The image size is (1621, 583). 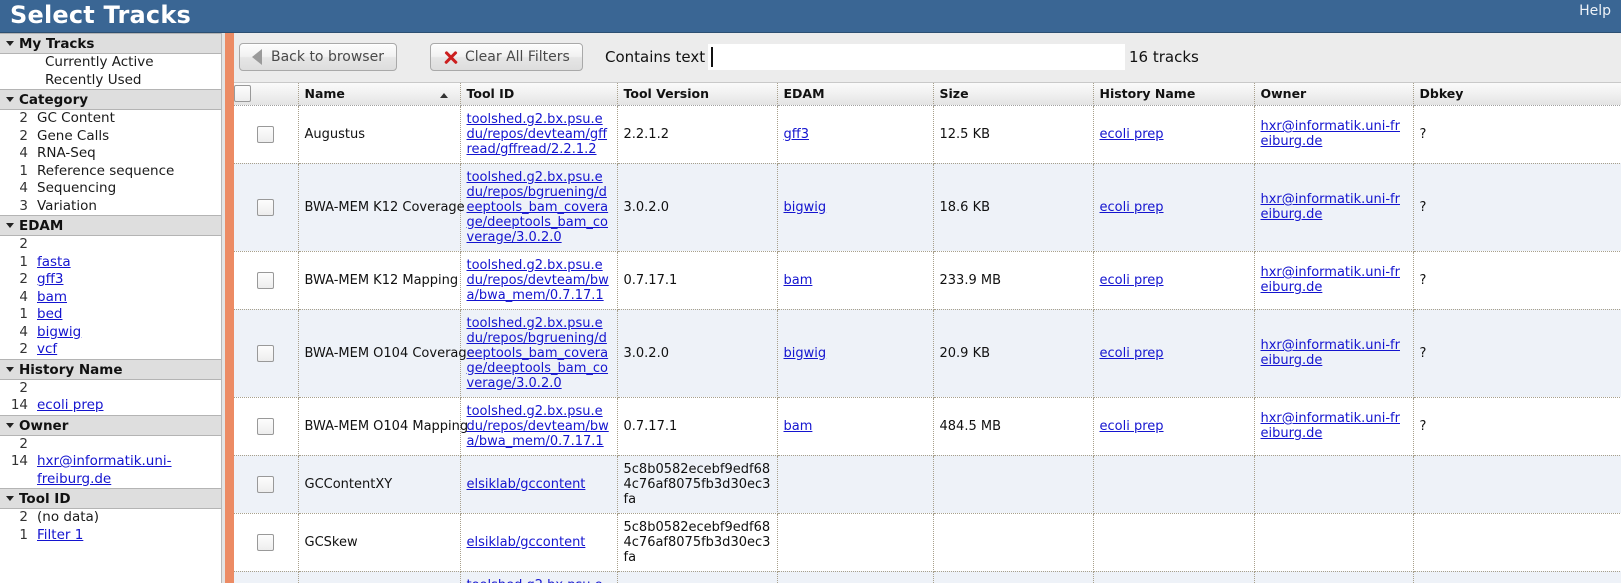 What do you see at coordinates (539, 94) in the screenshot?
I see `column-header-tool_id: Tool ID` at bounding box center [539, 94].